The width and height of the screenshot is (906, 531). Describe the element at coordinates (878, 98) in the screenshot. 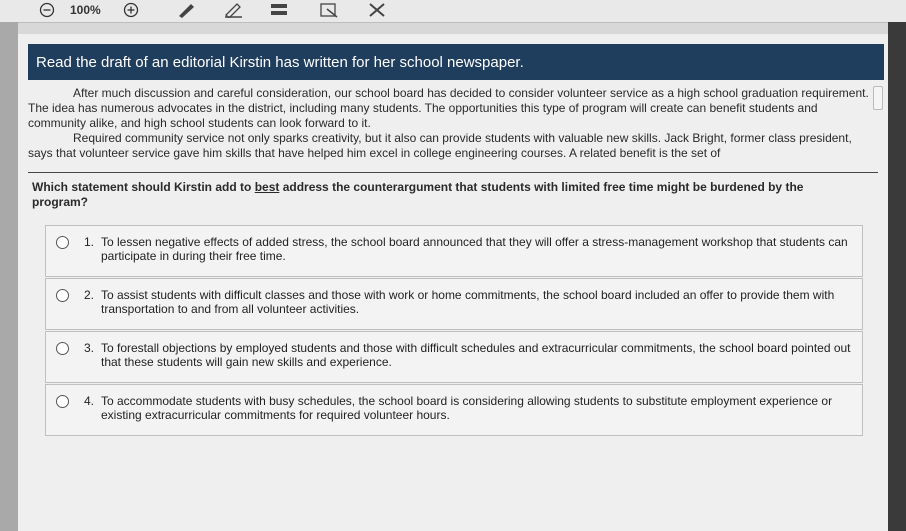

I see `passage-scrollbar` at that location.